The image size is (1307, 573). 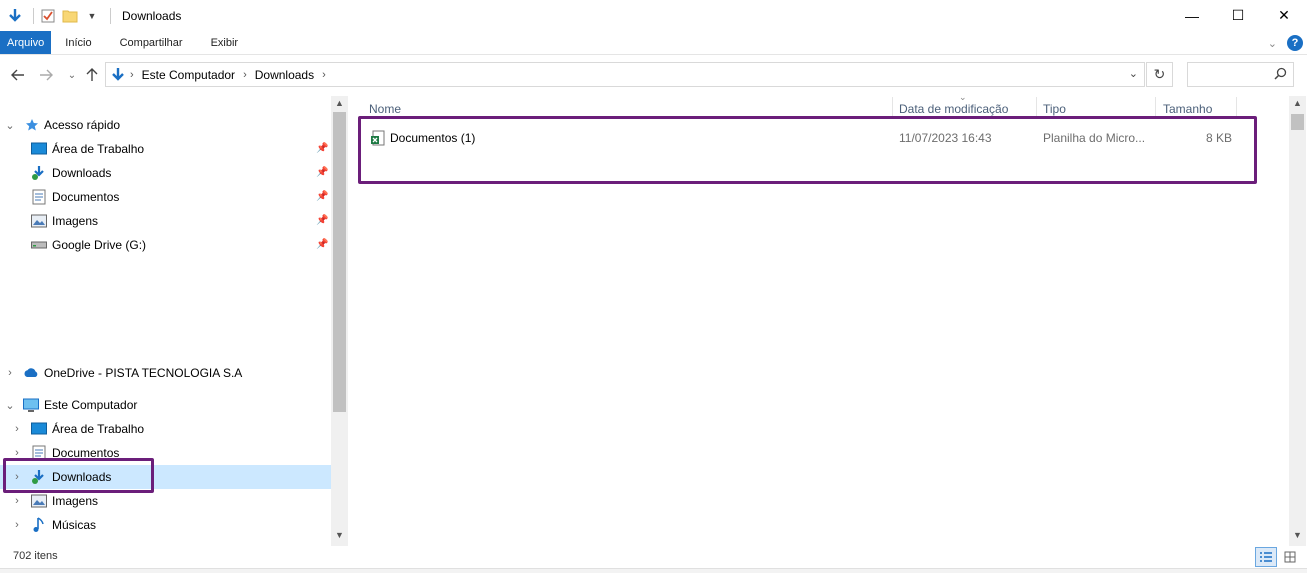 I want to click on address-bar: › Este Computador › Downloads › ⌄, so click(x=625, y=74).